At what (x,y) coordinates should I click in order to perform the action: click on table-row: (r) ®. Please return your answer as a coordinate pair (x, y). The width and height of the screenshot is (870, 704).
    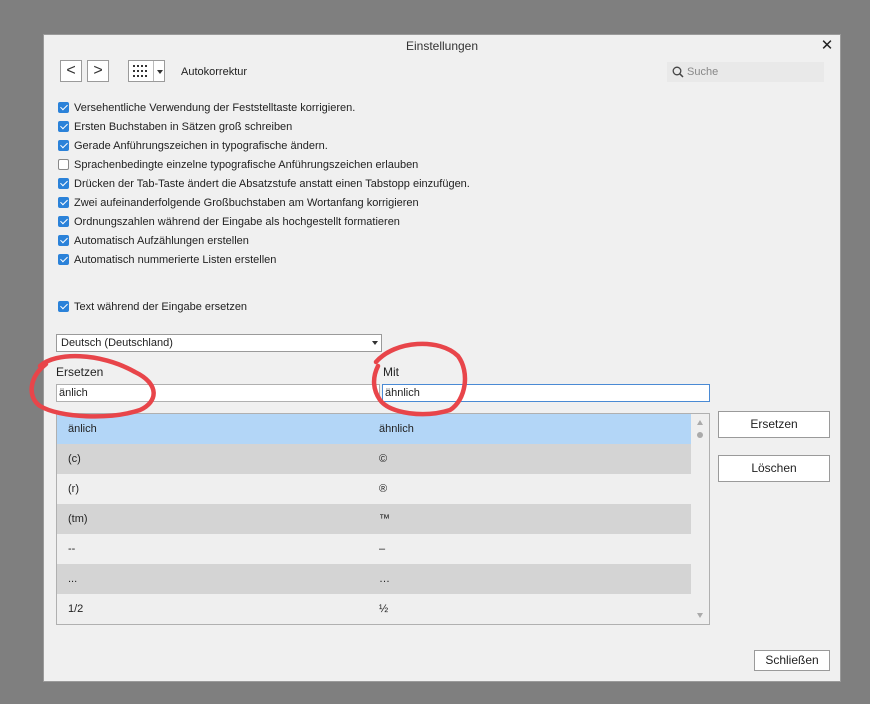
    Looking at the image, I should click on (374, 489).